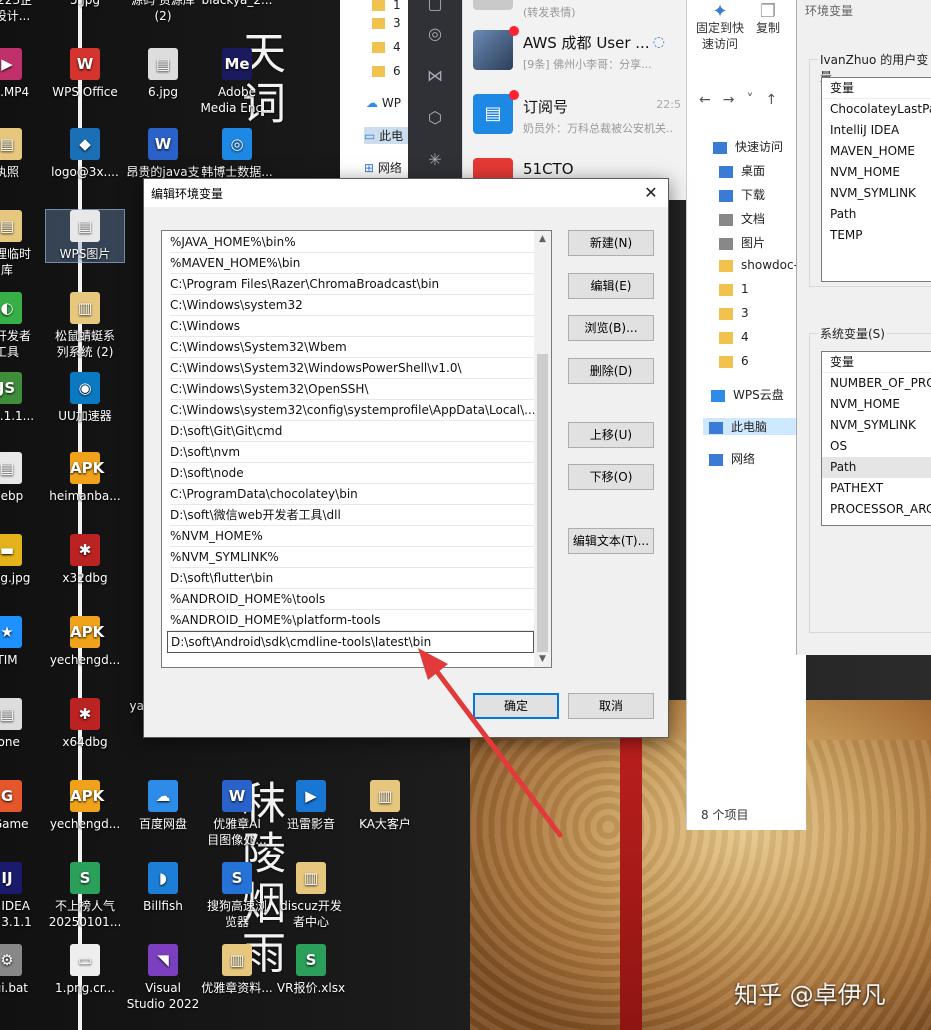 The image size is (931, 1030). Describe the element at coordinates (734, 361) in the screenshot. I see `nav-item: 6` at that location.